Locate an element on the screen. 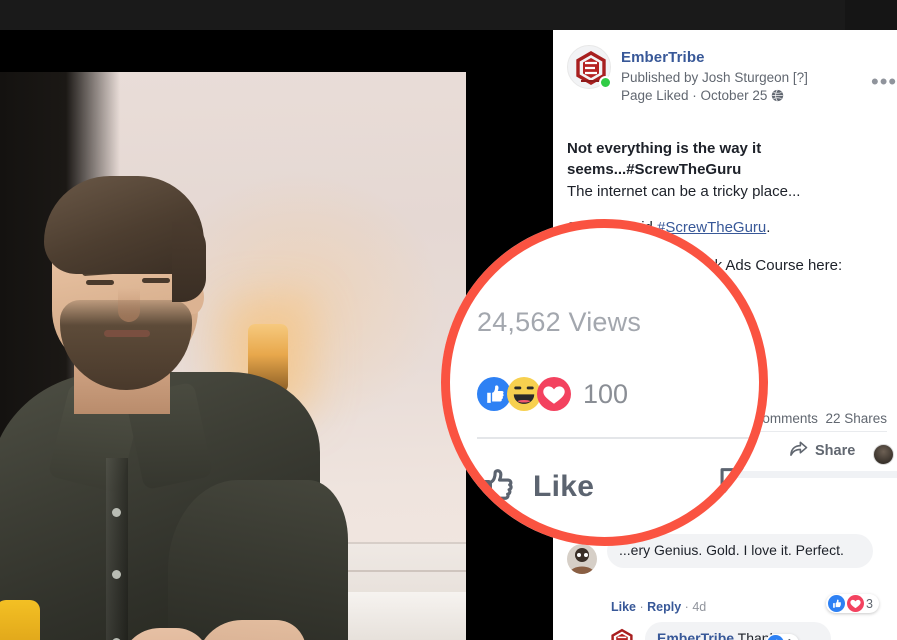  globe-icon is located at coordinates (777, 98).